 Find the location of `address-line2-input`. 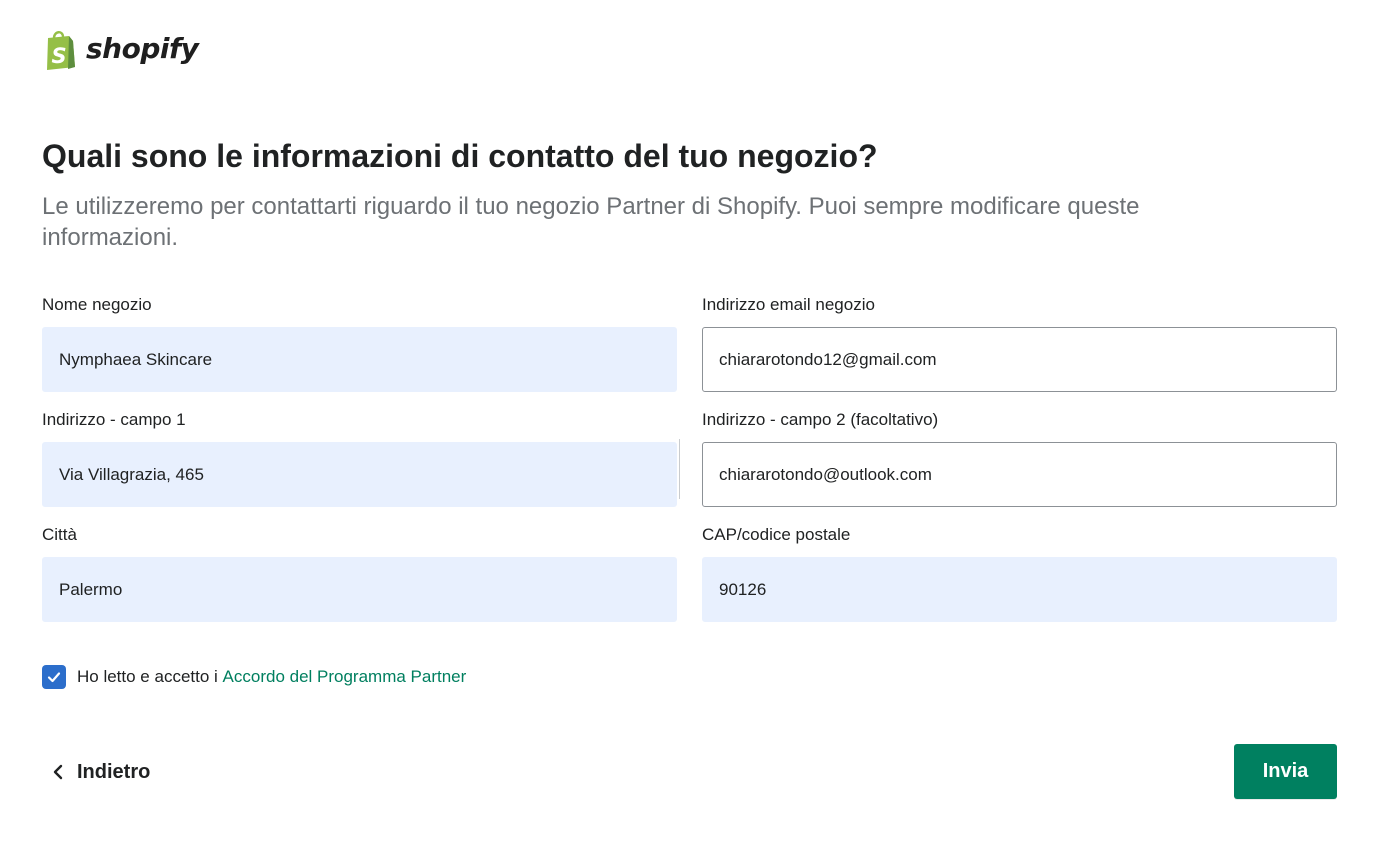

address-line2-input is located at coordinates (1019, 474).